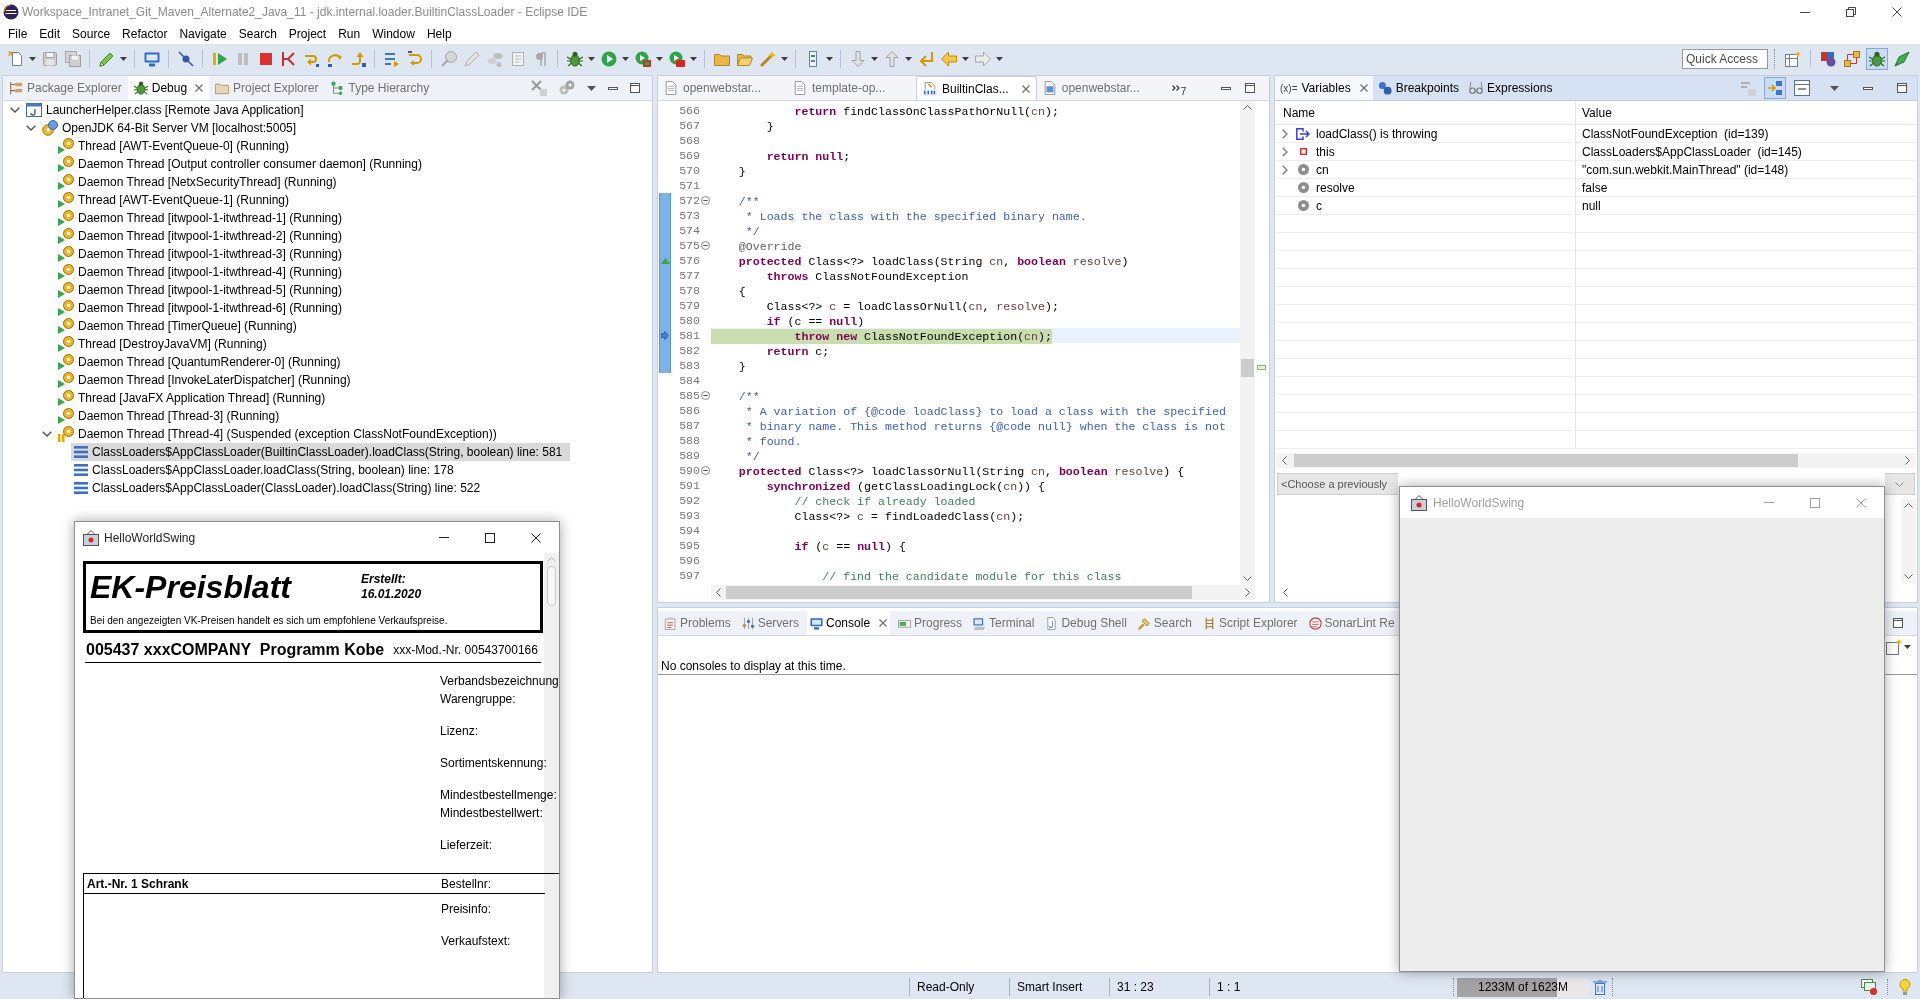 The width and height of the screenshot is (1920, 999). What do you see at coordinates (214, 254) in the screenshot?
I see `tree-item: Daemon Thread [itwpool-1-itwthread-3] (Running)` at bounding box center [214, 254].